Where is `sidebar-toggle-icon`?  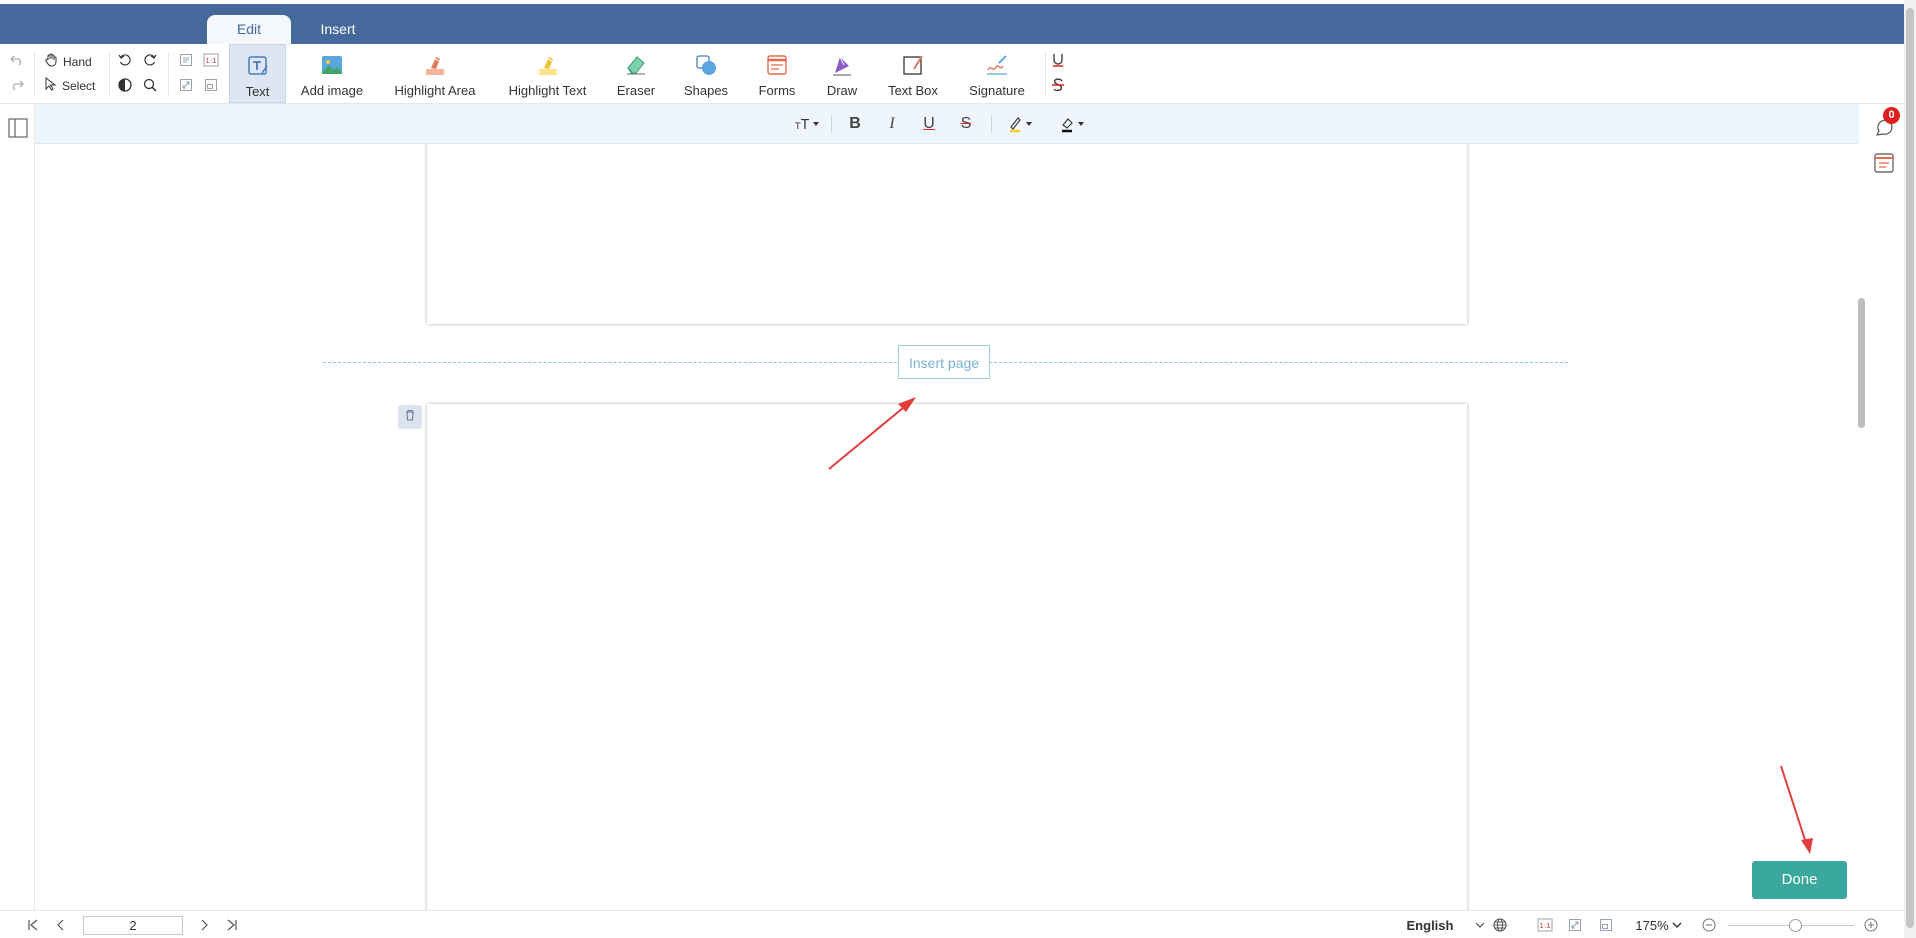
sidebar-toggle-icon is located at coordinates (18, 128).